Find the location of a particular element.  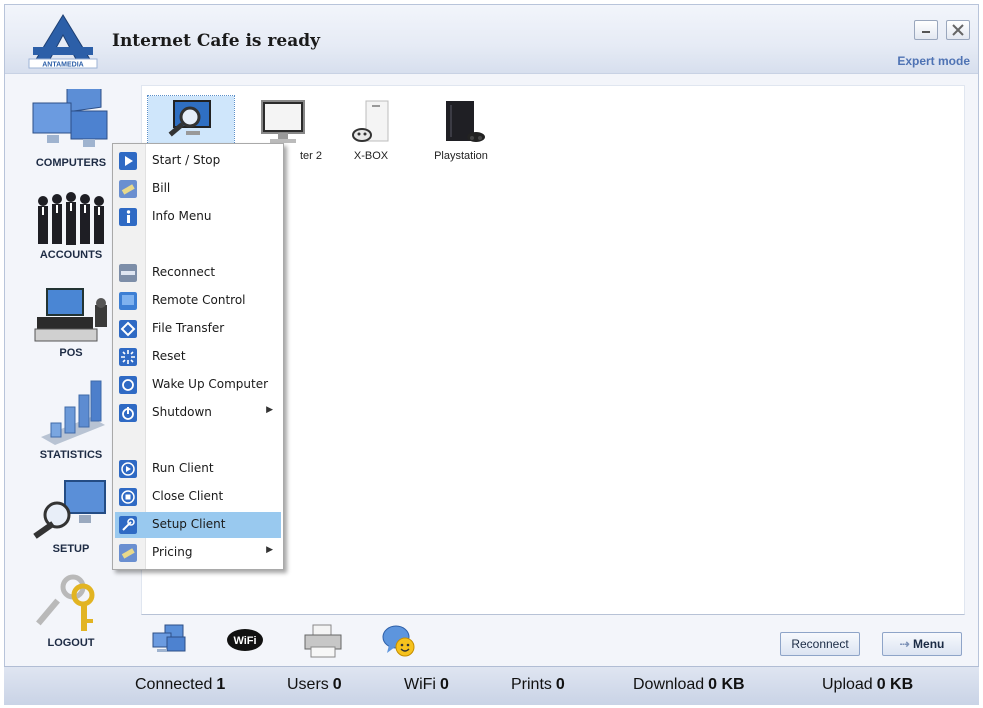

play-icon is located at coordinates (128, 161).